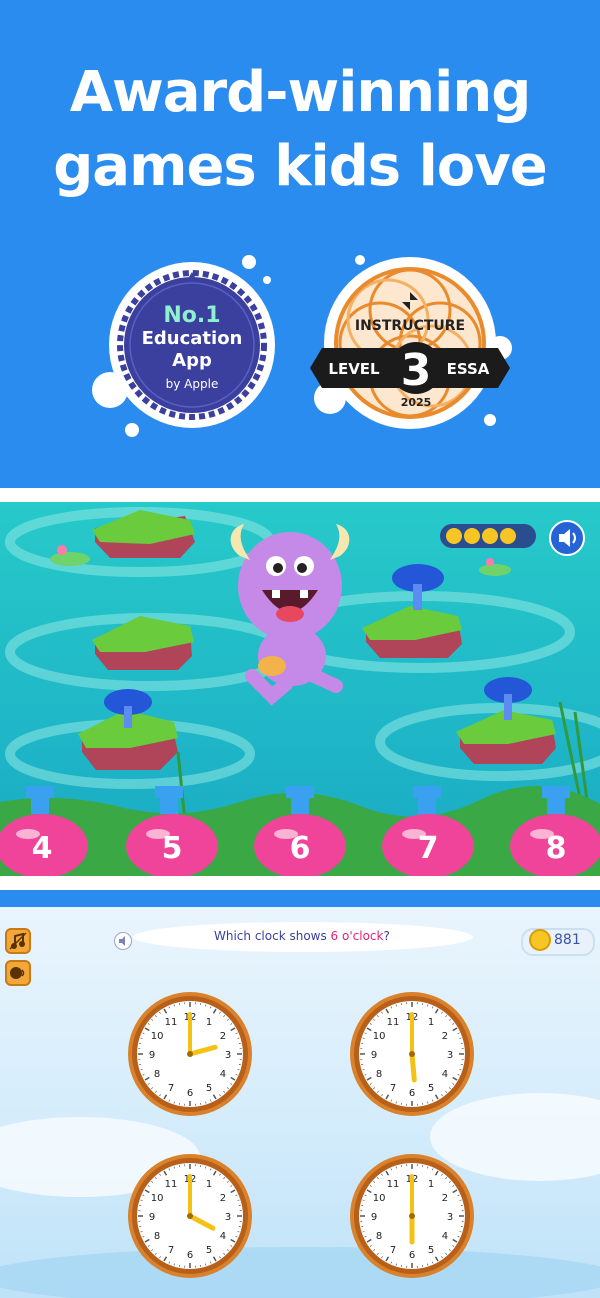 This screenshot has height=1298, width=600. Describe the element at coordinates (192, 360) in the screenshot. I see `badge-app: App` at that location.